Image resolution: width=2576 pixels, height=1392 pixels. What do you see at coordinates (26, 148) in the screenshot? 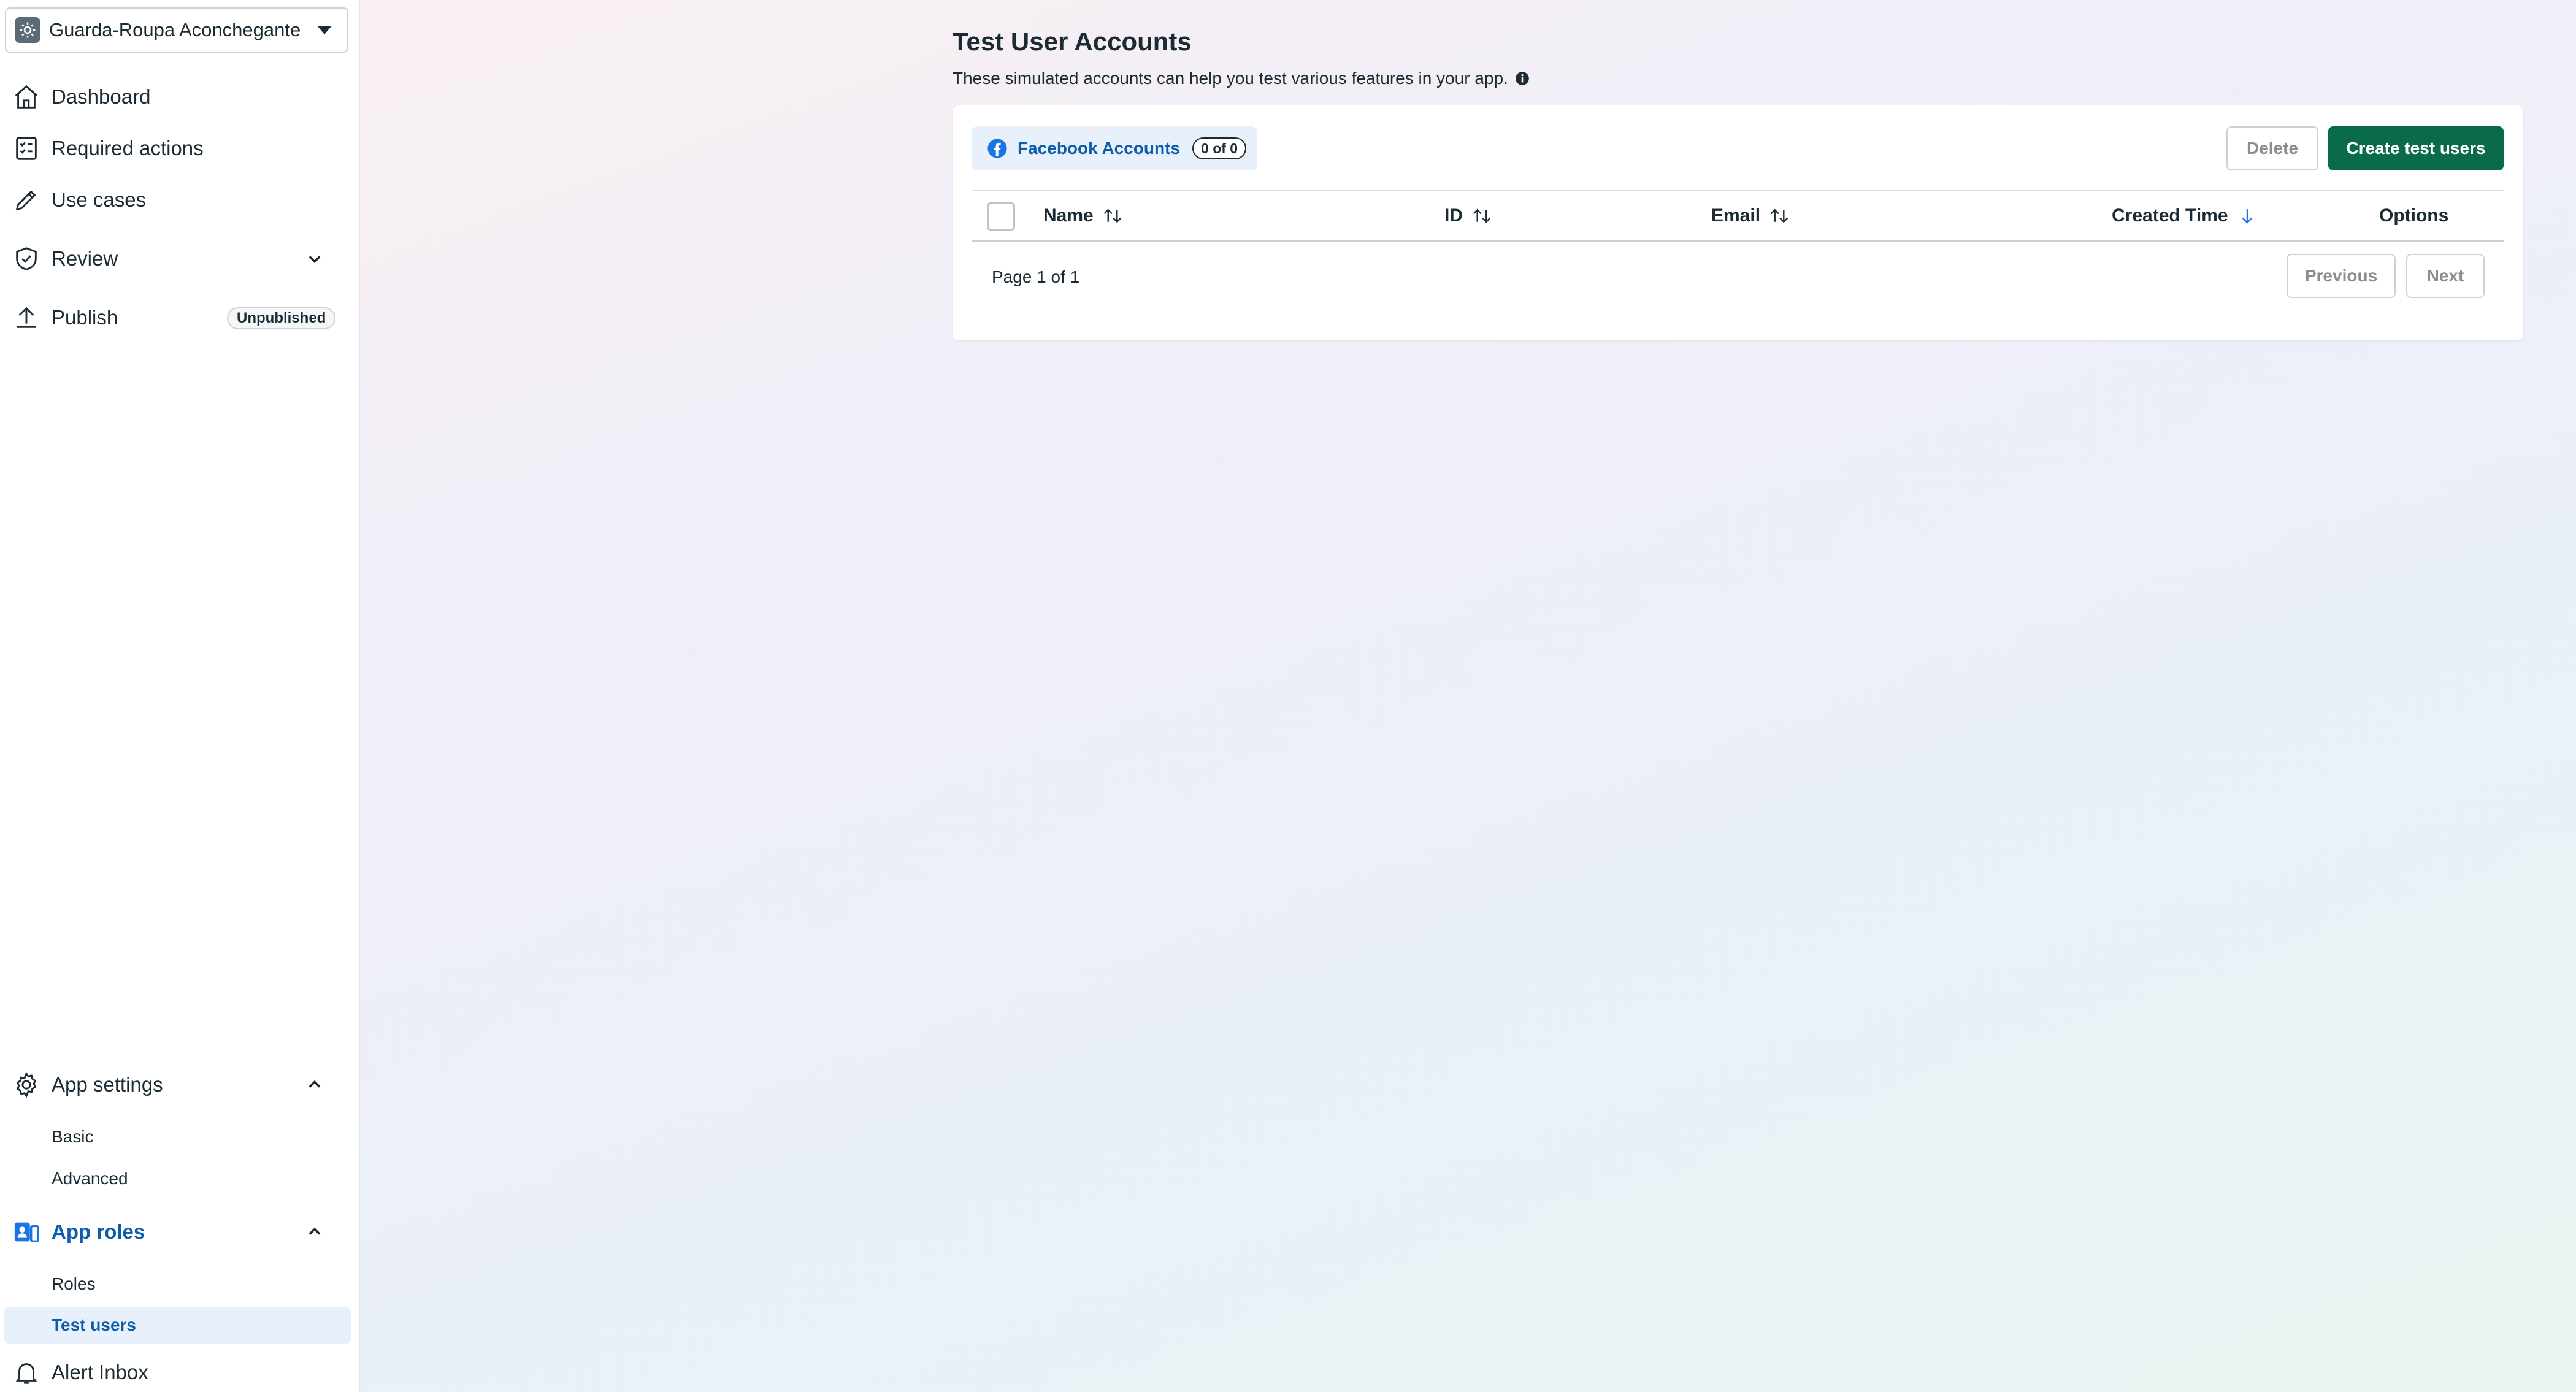
I see `checklist-icon` at bounding box center [26, 148].